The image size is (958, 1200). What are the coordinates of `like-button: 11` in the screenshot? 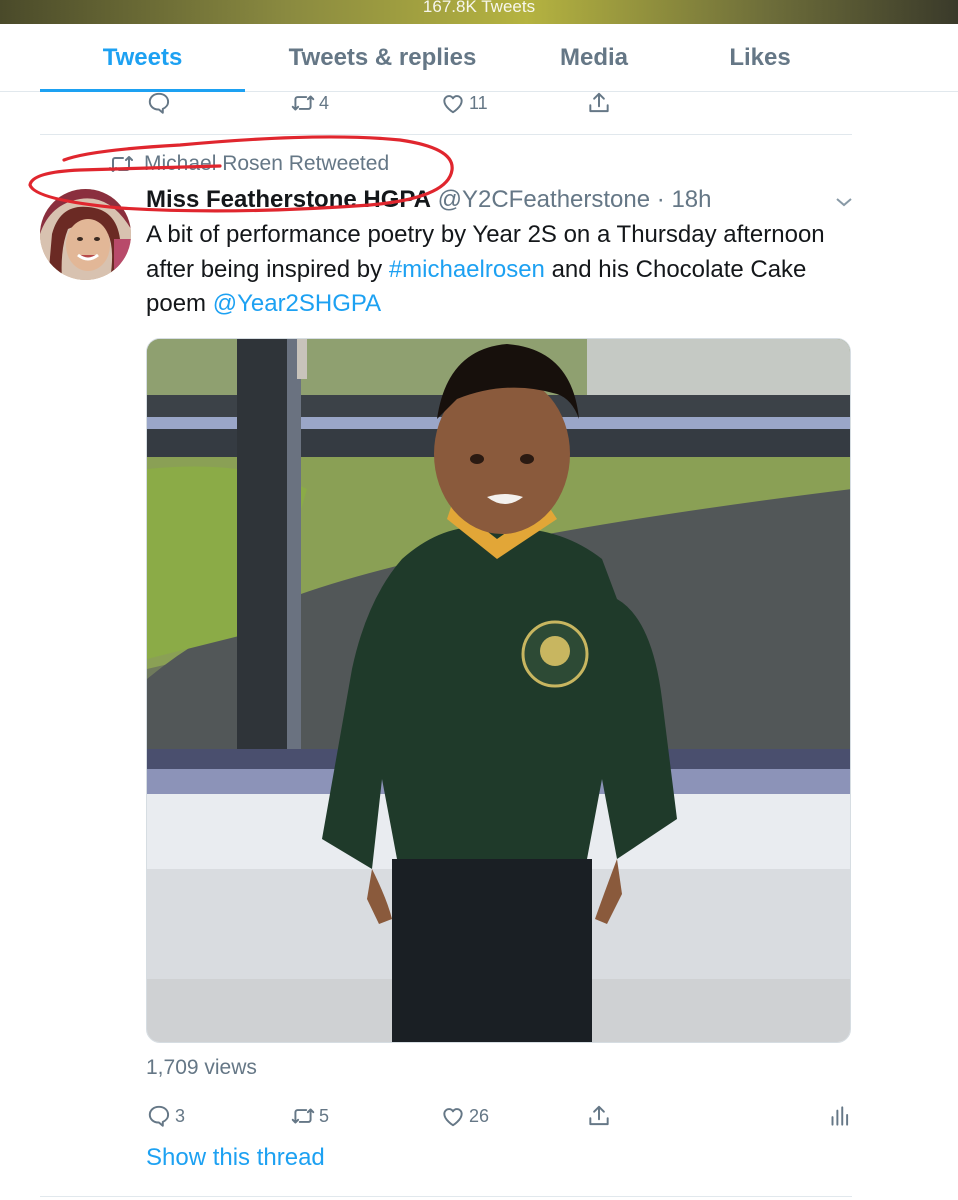 It's located at (464, 103).